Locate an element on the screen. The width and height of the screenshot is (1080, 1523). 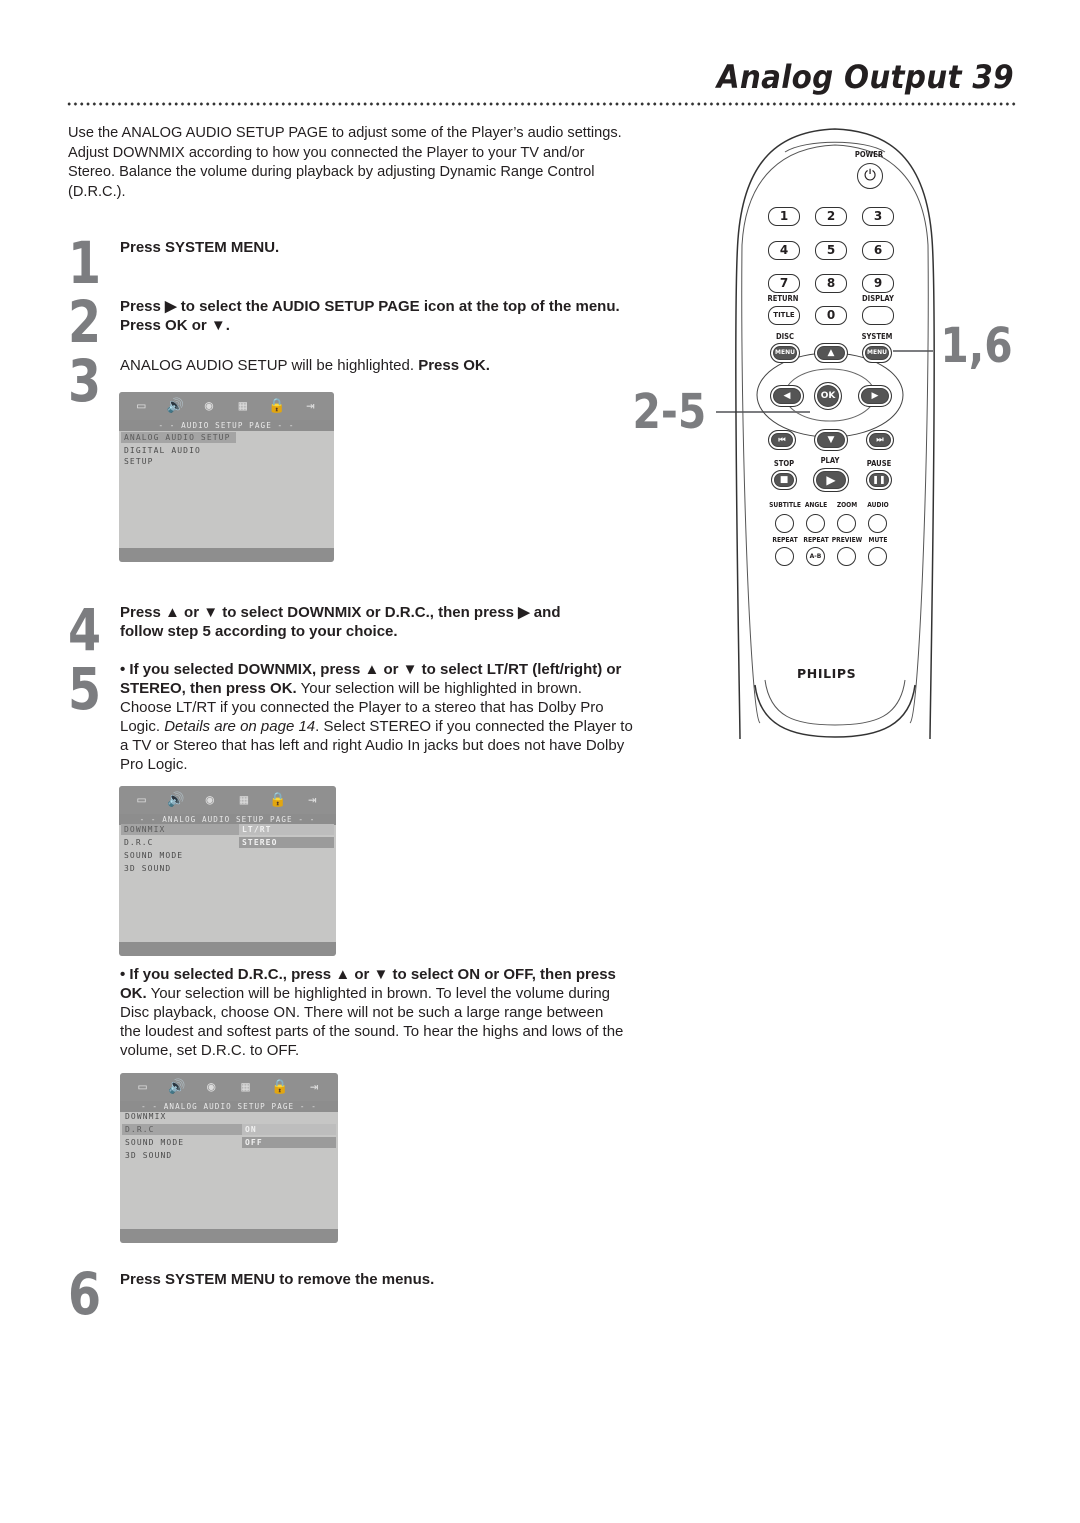
pause-button: ❚❚ is located at coordinates (879, 480).